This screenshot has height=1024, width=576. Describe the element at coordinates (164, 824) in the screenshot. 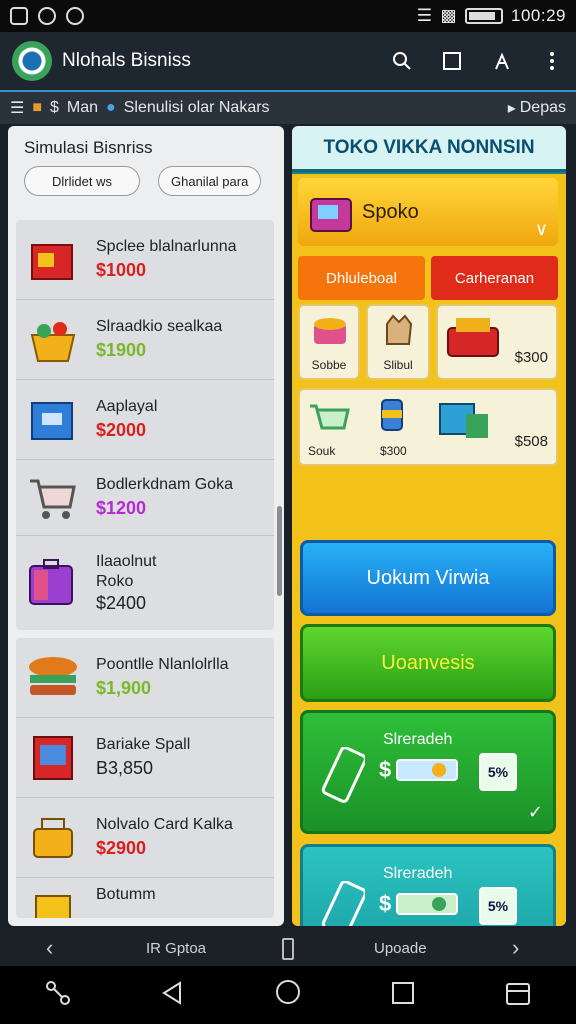

I see `item-name: Nolvalo Card Kalka` at that location.